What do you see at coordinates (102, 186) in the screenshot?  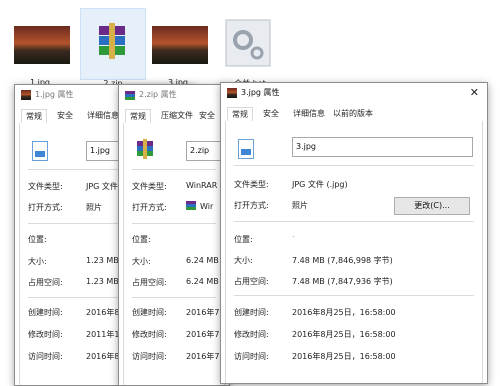 I see `value-type: JPG 文件` at bounding box center [102, 186].